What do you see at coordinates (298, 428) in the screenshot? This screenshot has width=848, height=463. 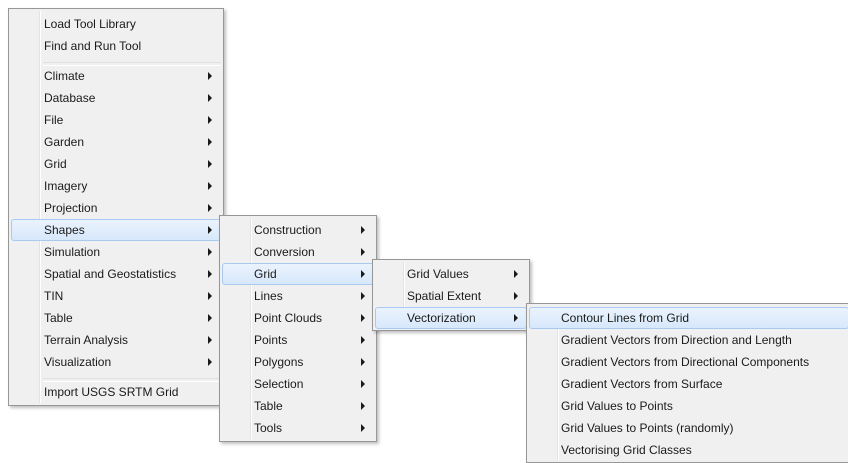 I see `menu-item-tools: Tools` at bounding box center [298, 428].